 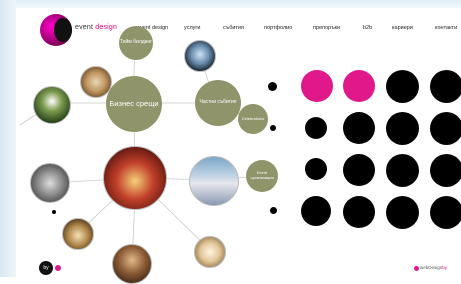 I want to click on bubble-celebrations-label: Celebrations, so click(x=253, y=118).